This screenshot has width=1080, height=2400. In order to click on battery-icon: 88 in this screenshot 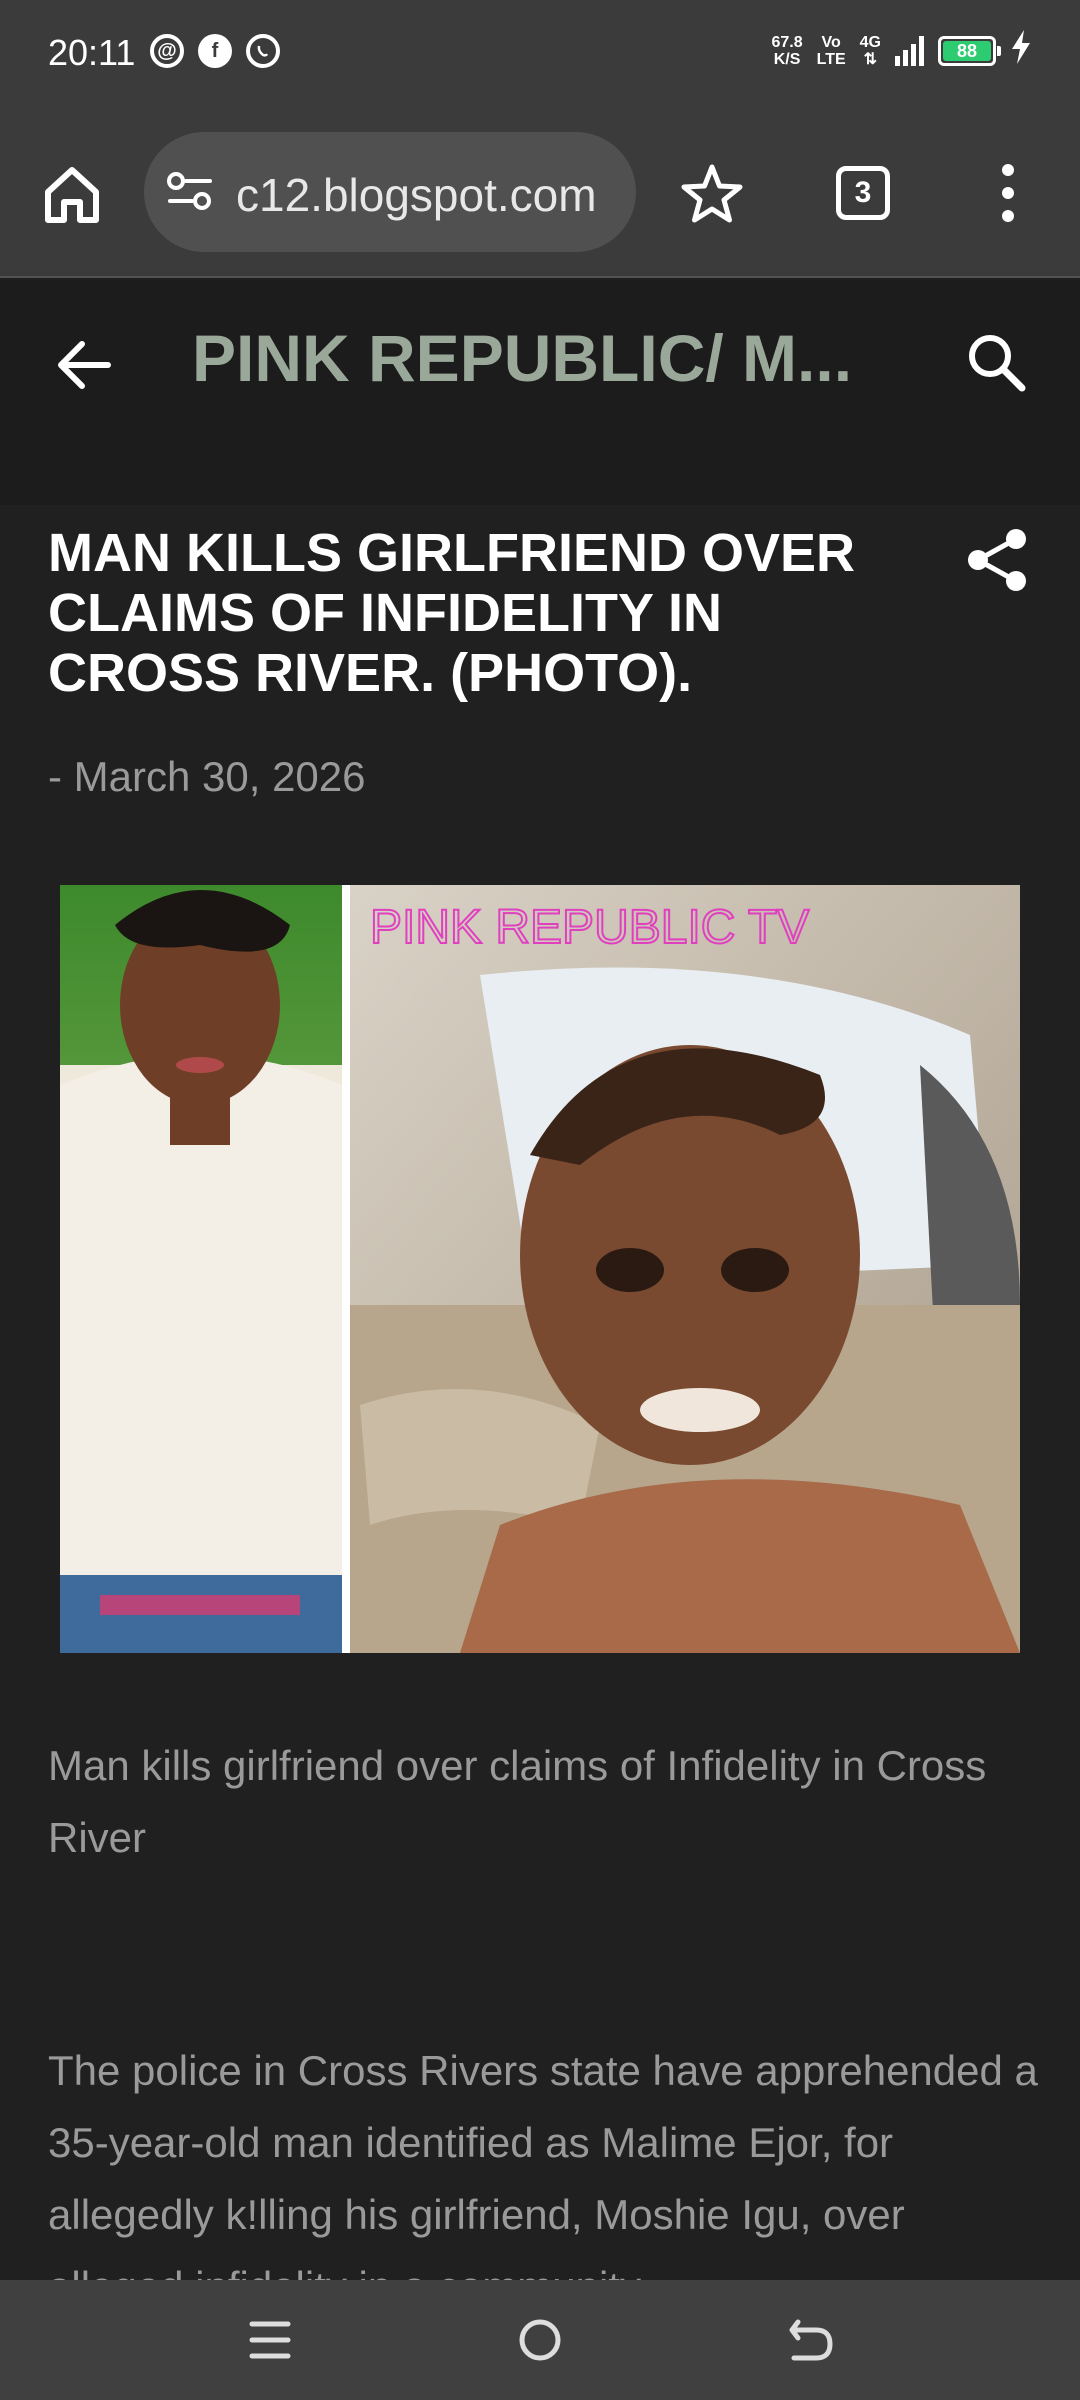, I will do `click(969, 51)`.